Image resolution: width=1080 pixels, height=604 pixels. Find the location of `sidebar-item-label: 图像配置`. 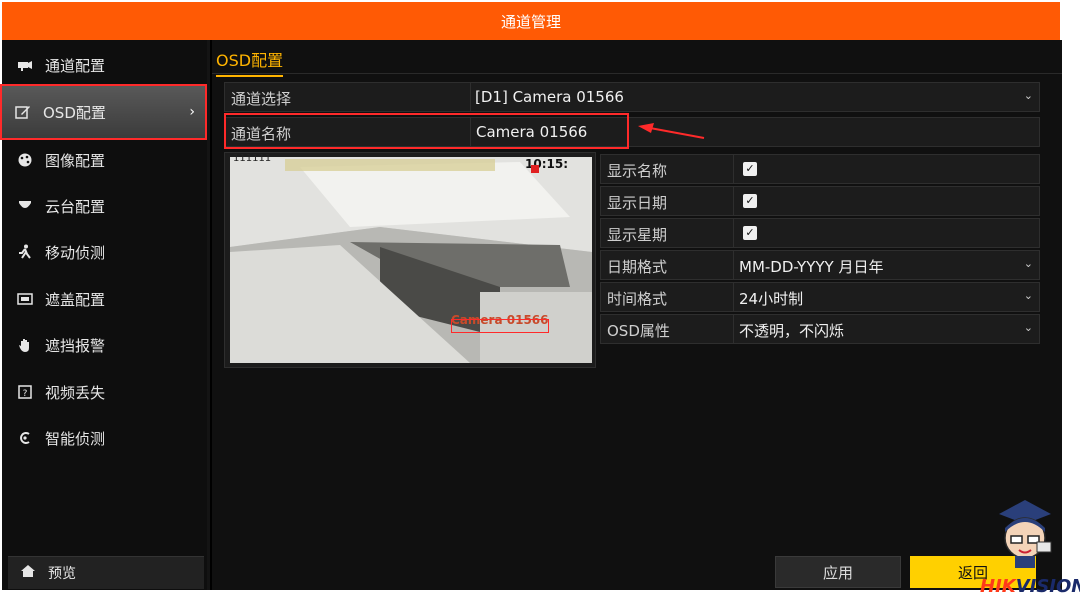

sidebar-item-label: 图像配置 is located at coordinates (75, 160).